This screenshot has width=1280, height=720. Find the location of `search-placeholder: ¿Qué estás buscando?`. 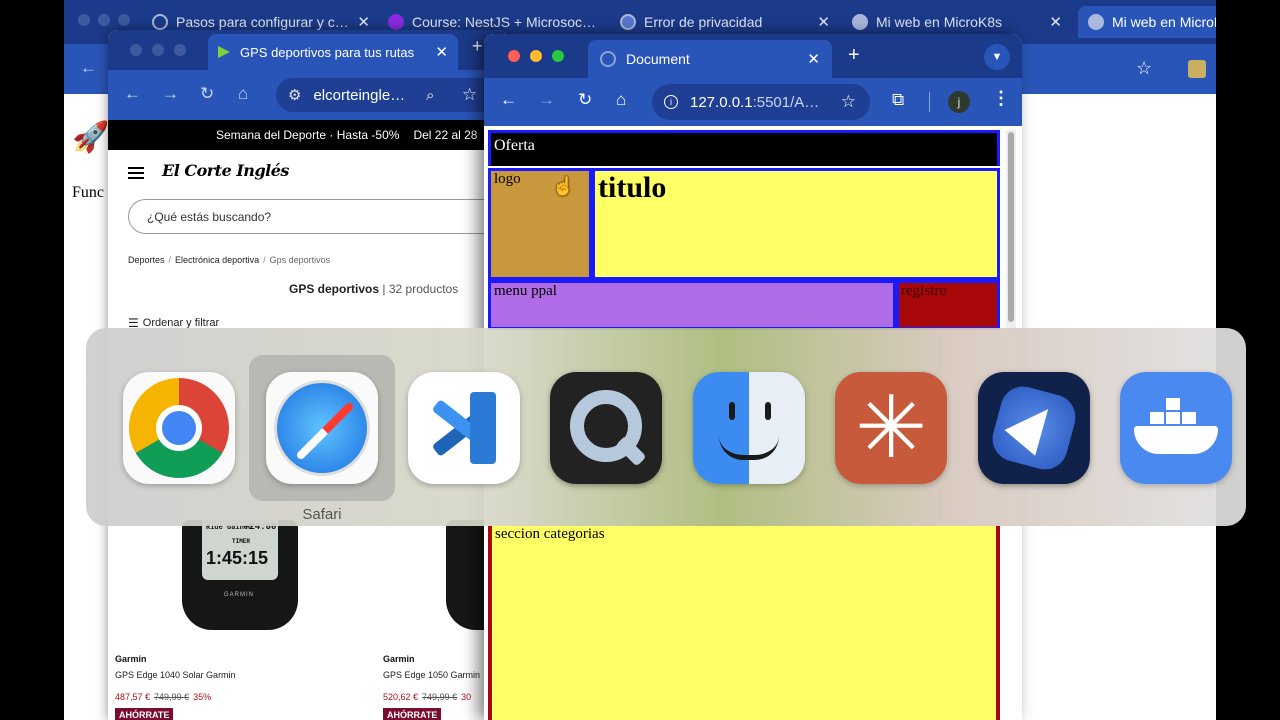

search-placeholder: ¿Qué estás buscando? is located at coordinates (209, 216).